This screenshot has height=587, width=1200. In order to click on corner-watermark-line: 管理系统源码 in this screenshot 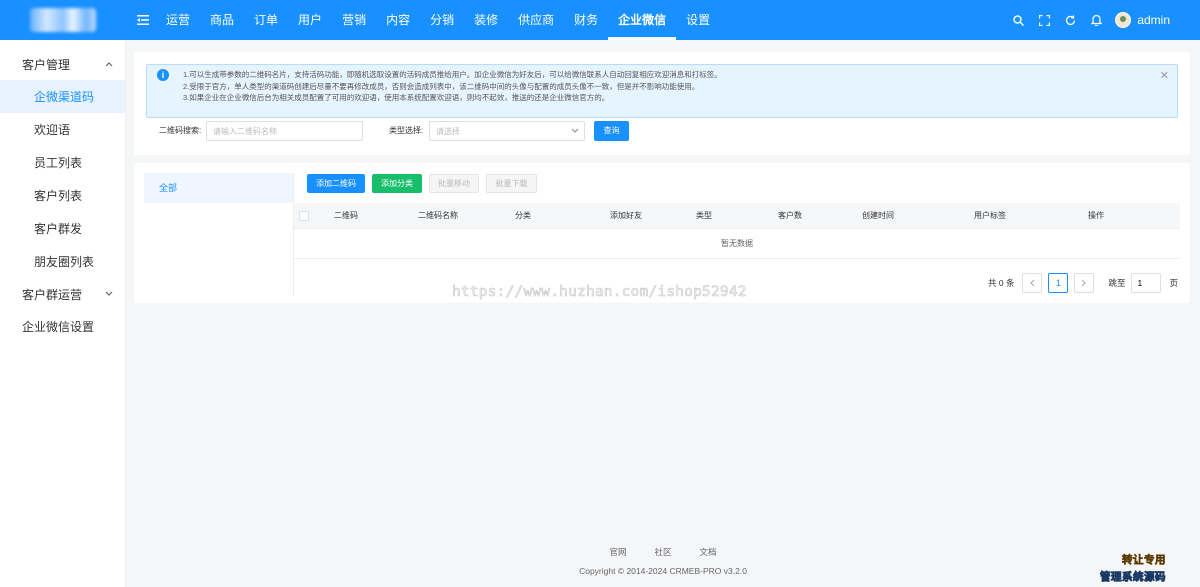, I will do `click(1133, 577)`.